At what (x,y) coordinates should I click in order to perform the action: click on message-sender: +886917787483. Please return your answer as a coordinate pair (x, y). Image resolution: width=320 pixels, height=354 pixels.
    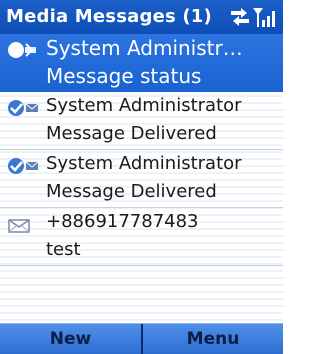
    Looking at the image, I should click on (122, 221).